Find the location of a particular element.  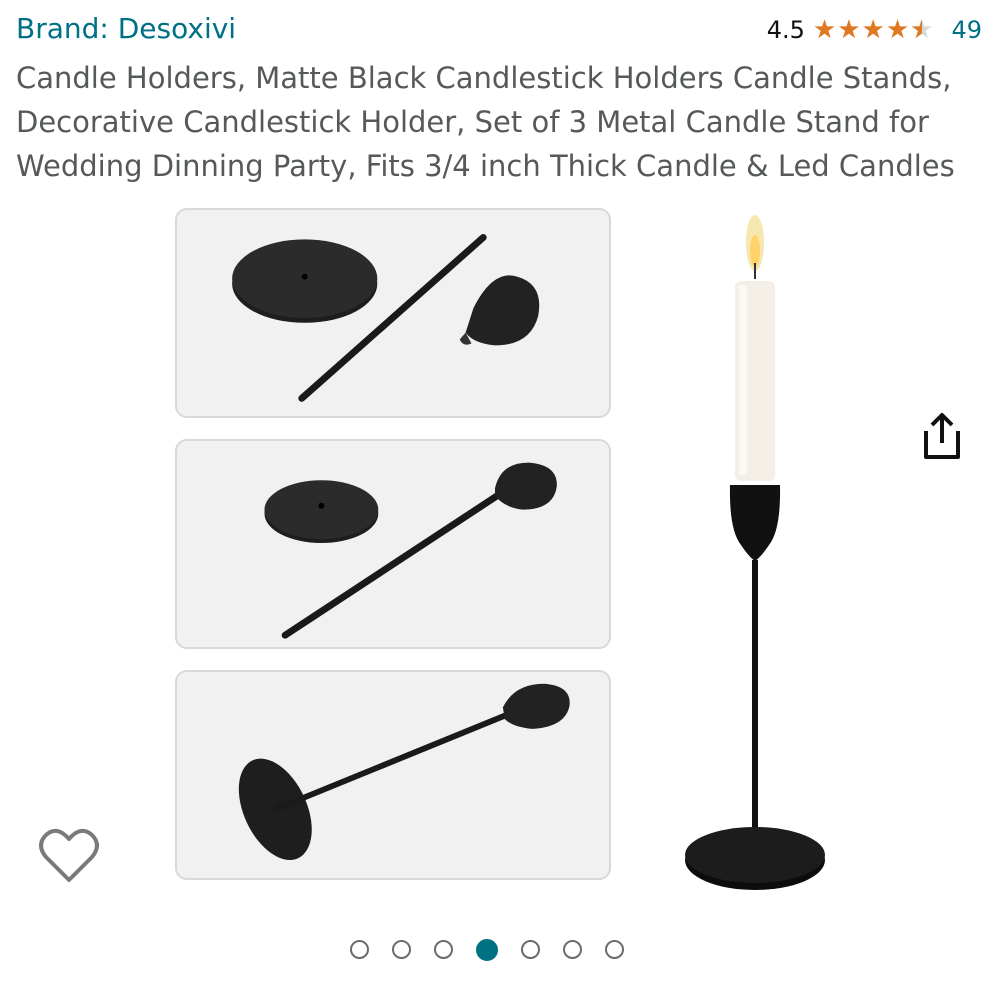

review-count-link: 49 is located at coordinates (966, 30).